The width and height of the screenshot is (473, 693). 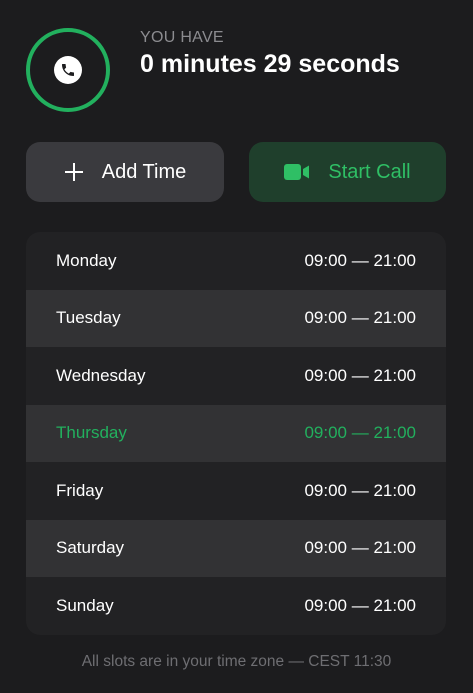 I want to click on time-balance-header: YOU HAVE 0 minutes 29 seconds, so click(x=236, y=70).